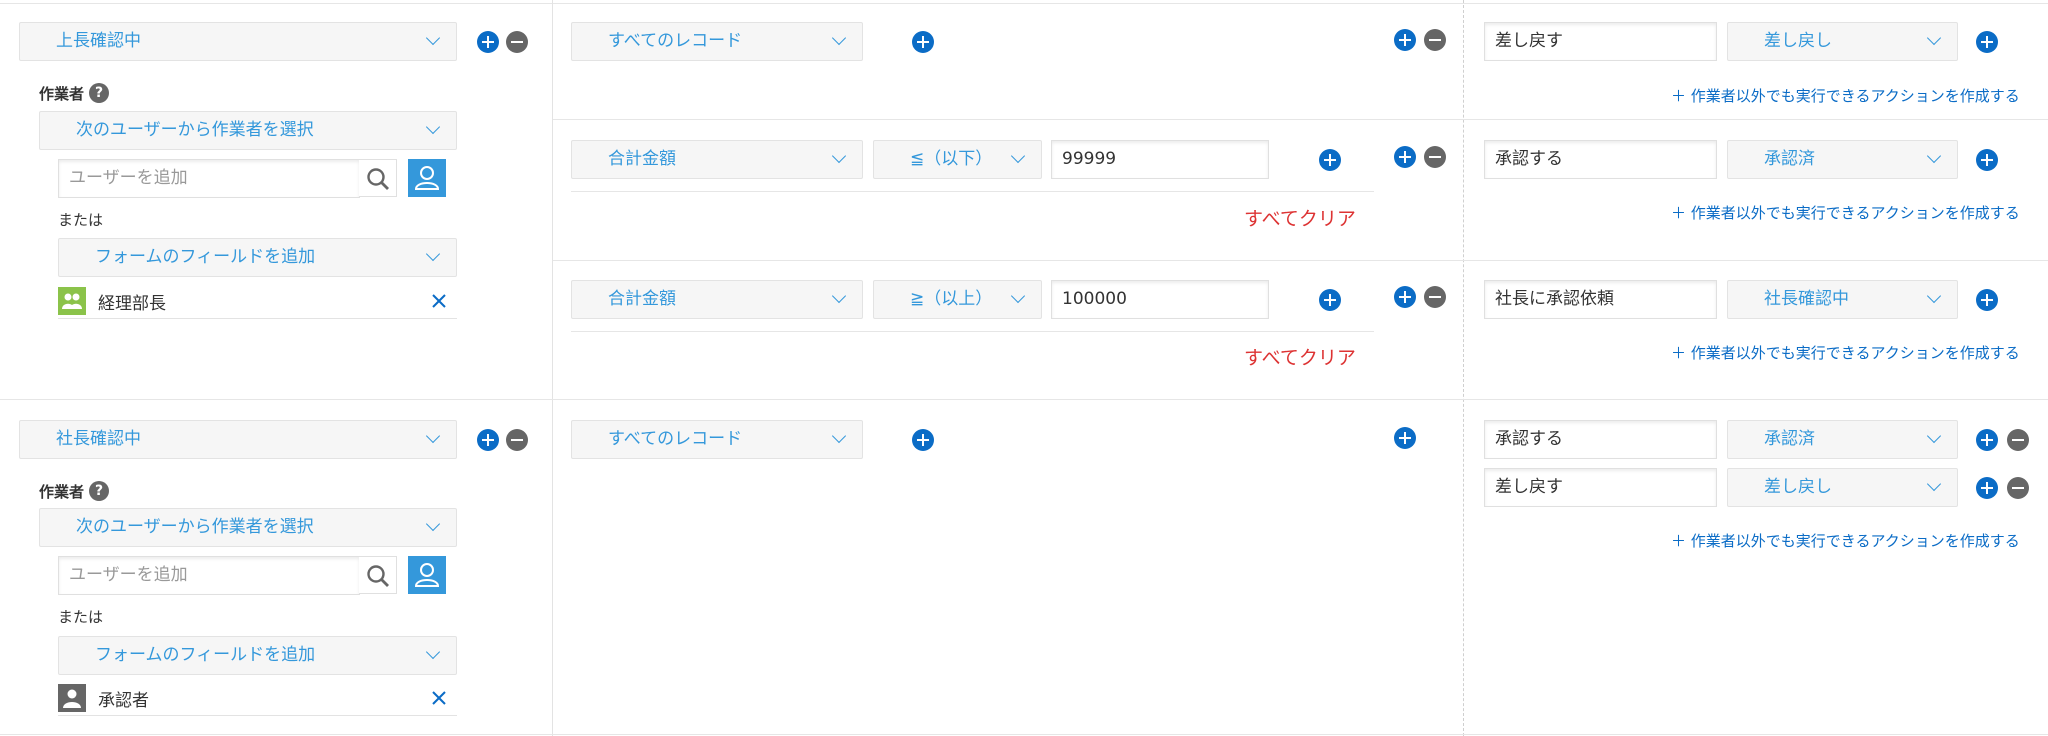 Image resolution: width=2048 pixels, height=736 pixels. What do you see at coordinates (123, 701) in the screenshot?
I see `operator-entry-name-2: 承認者` at bounding box center [123, 701].